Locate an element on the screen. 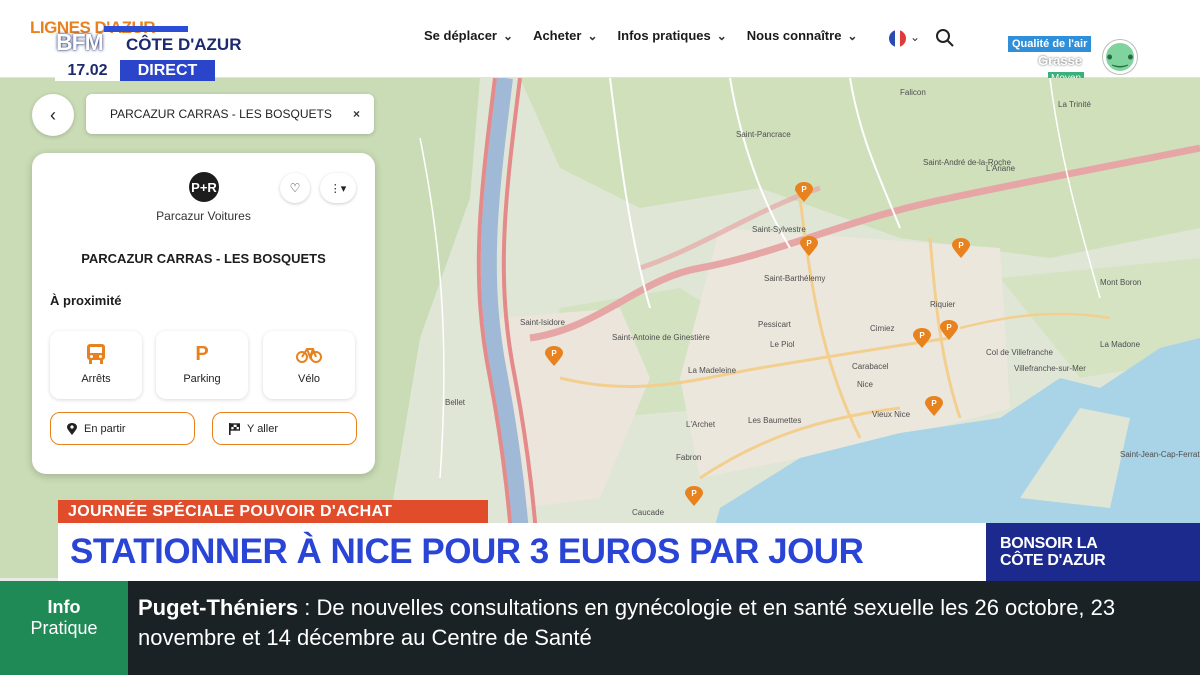  operator-name: Parcazur Voitures is located at coordinates (203, 216).